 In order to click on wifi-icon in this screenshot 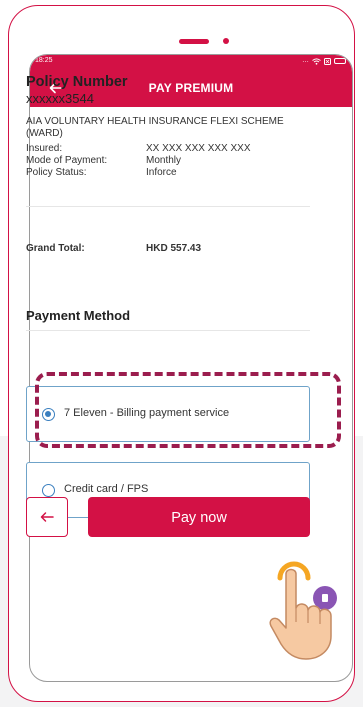, I will do `click(316, 61)`.